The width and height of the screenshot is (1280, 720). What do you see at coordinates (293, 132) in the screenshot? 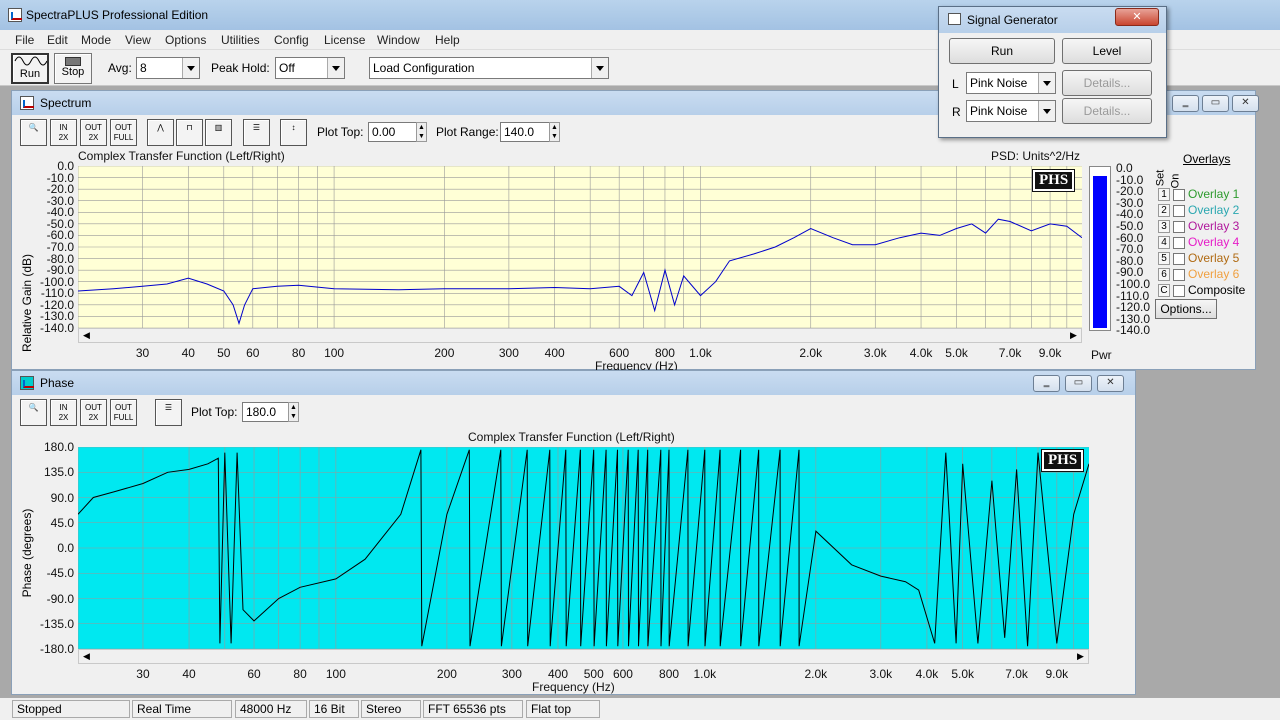
I see `autoscale-icon: ↕` at bounding box center [293, 132].